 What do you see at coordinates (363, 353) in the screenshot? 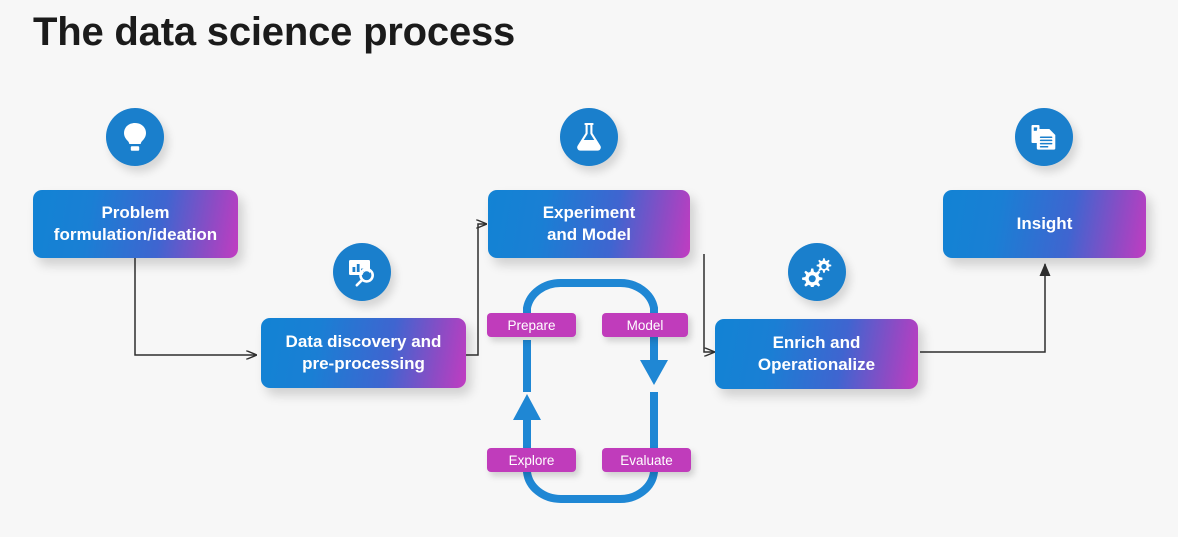
I see `stage-data-discovery: Data discovery and pre-processing` at bounding box center [363, 353].